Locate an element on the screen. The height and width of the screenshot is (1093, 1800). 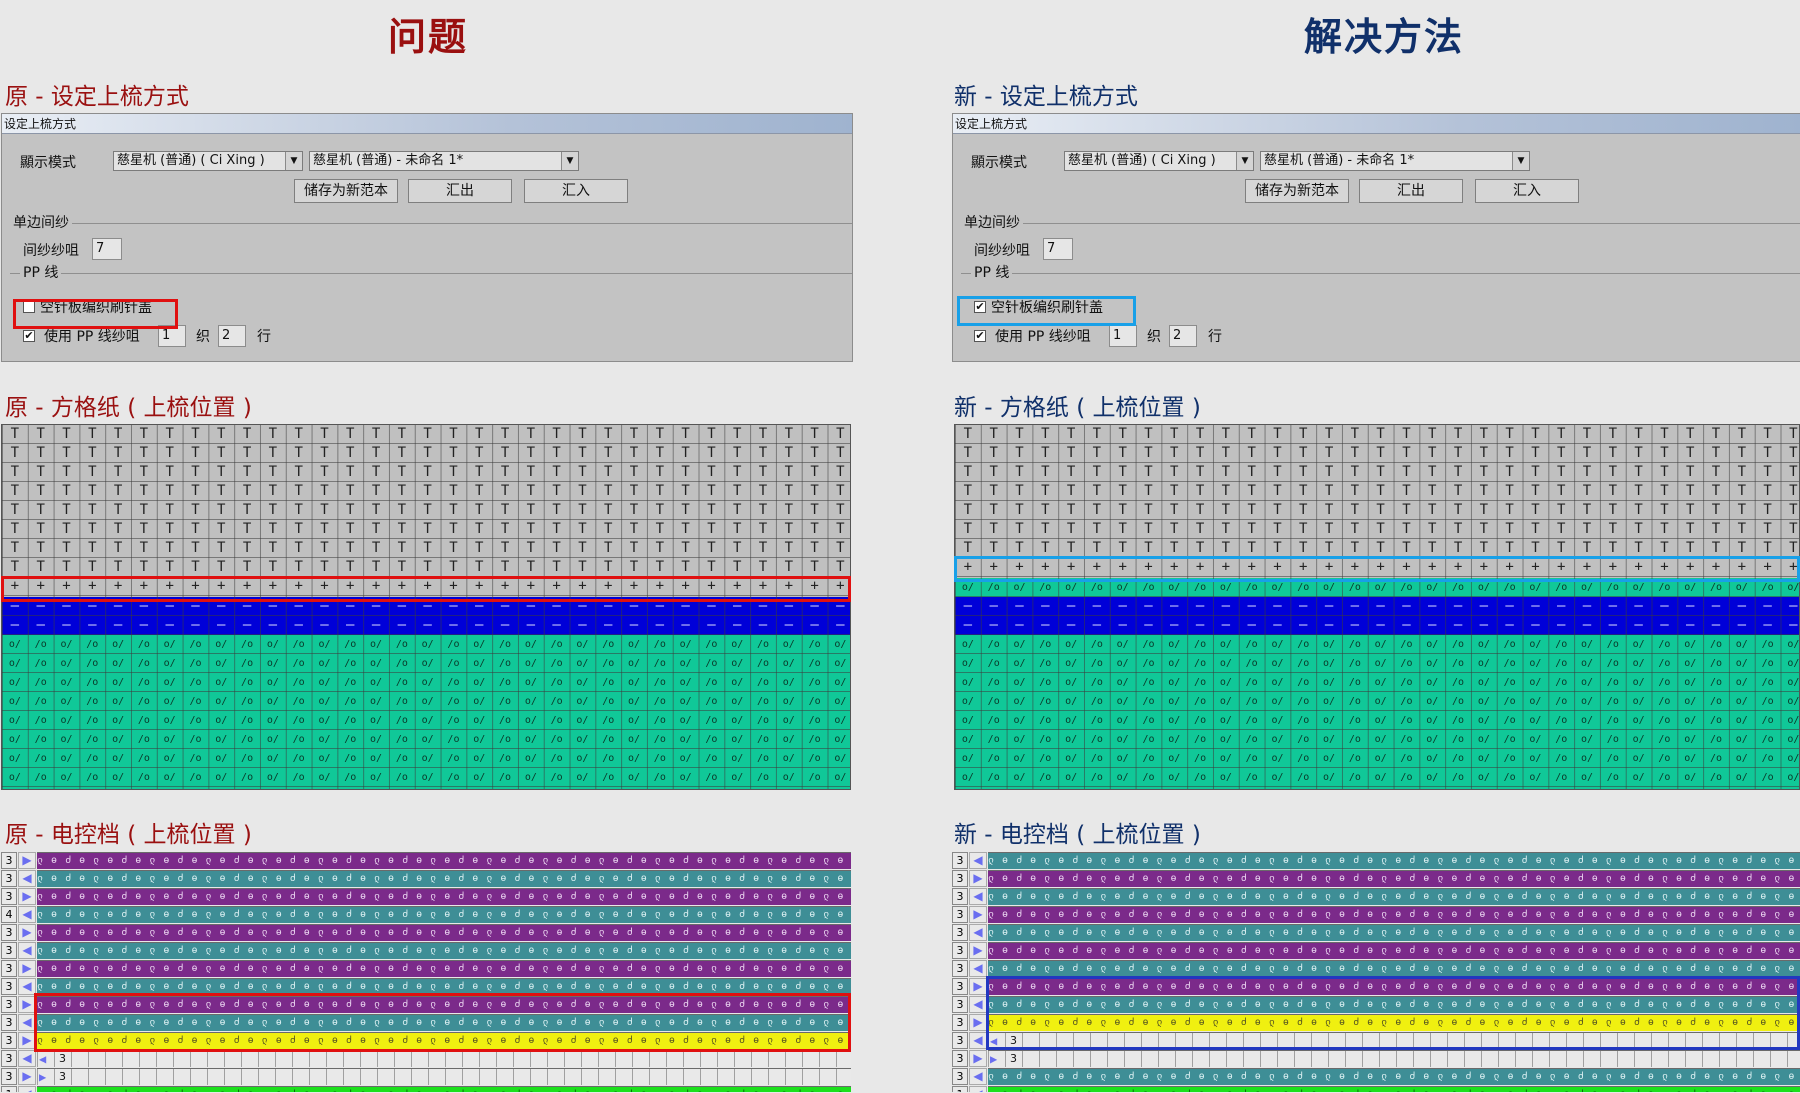
pp-yarn-input: 1 is located at coordinates (1123, 336).